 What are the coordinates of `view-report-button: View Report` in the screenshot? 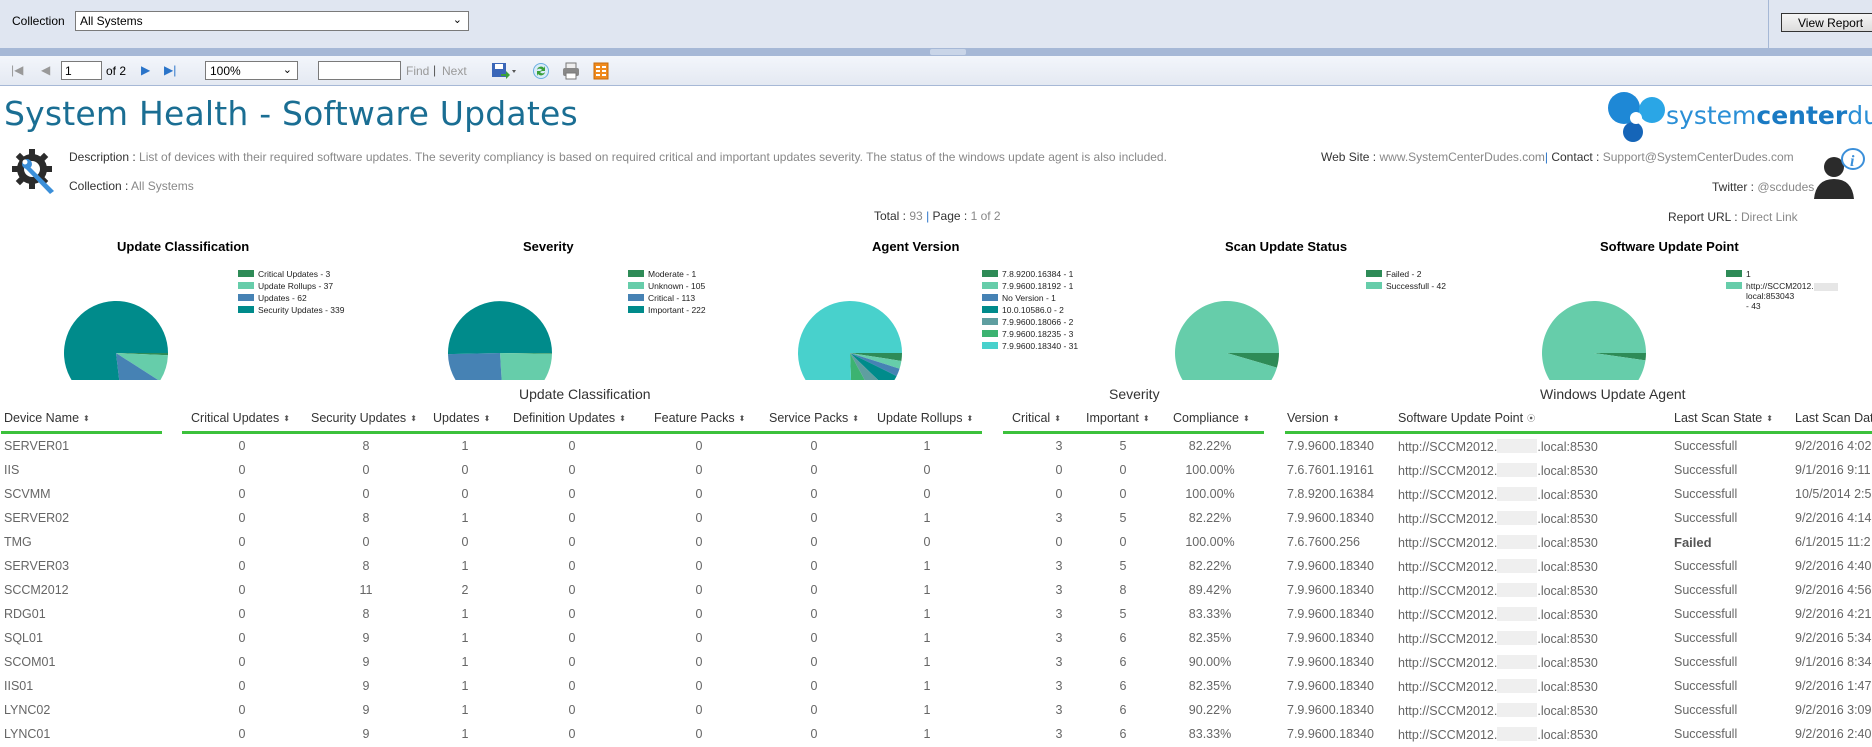 It's located at (1826, 22).